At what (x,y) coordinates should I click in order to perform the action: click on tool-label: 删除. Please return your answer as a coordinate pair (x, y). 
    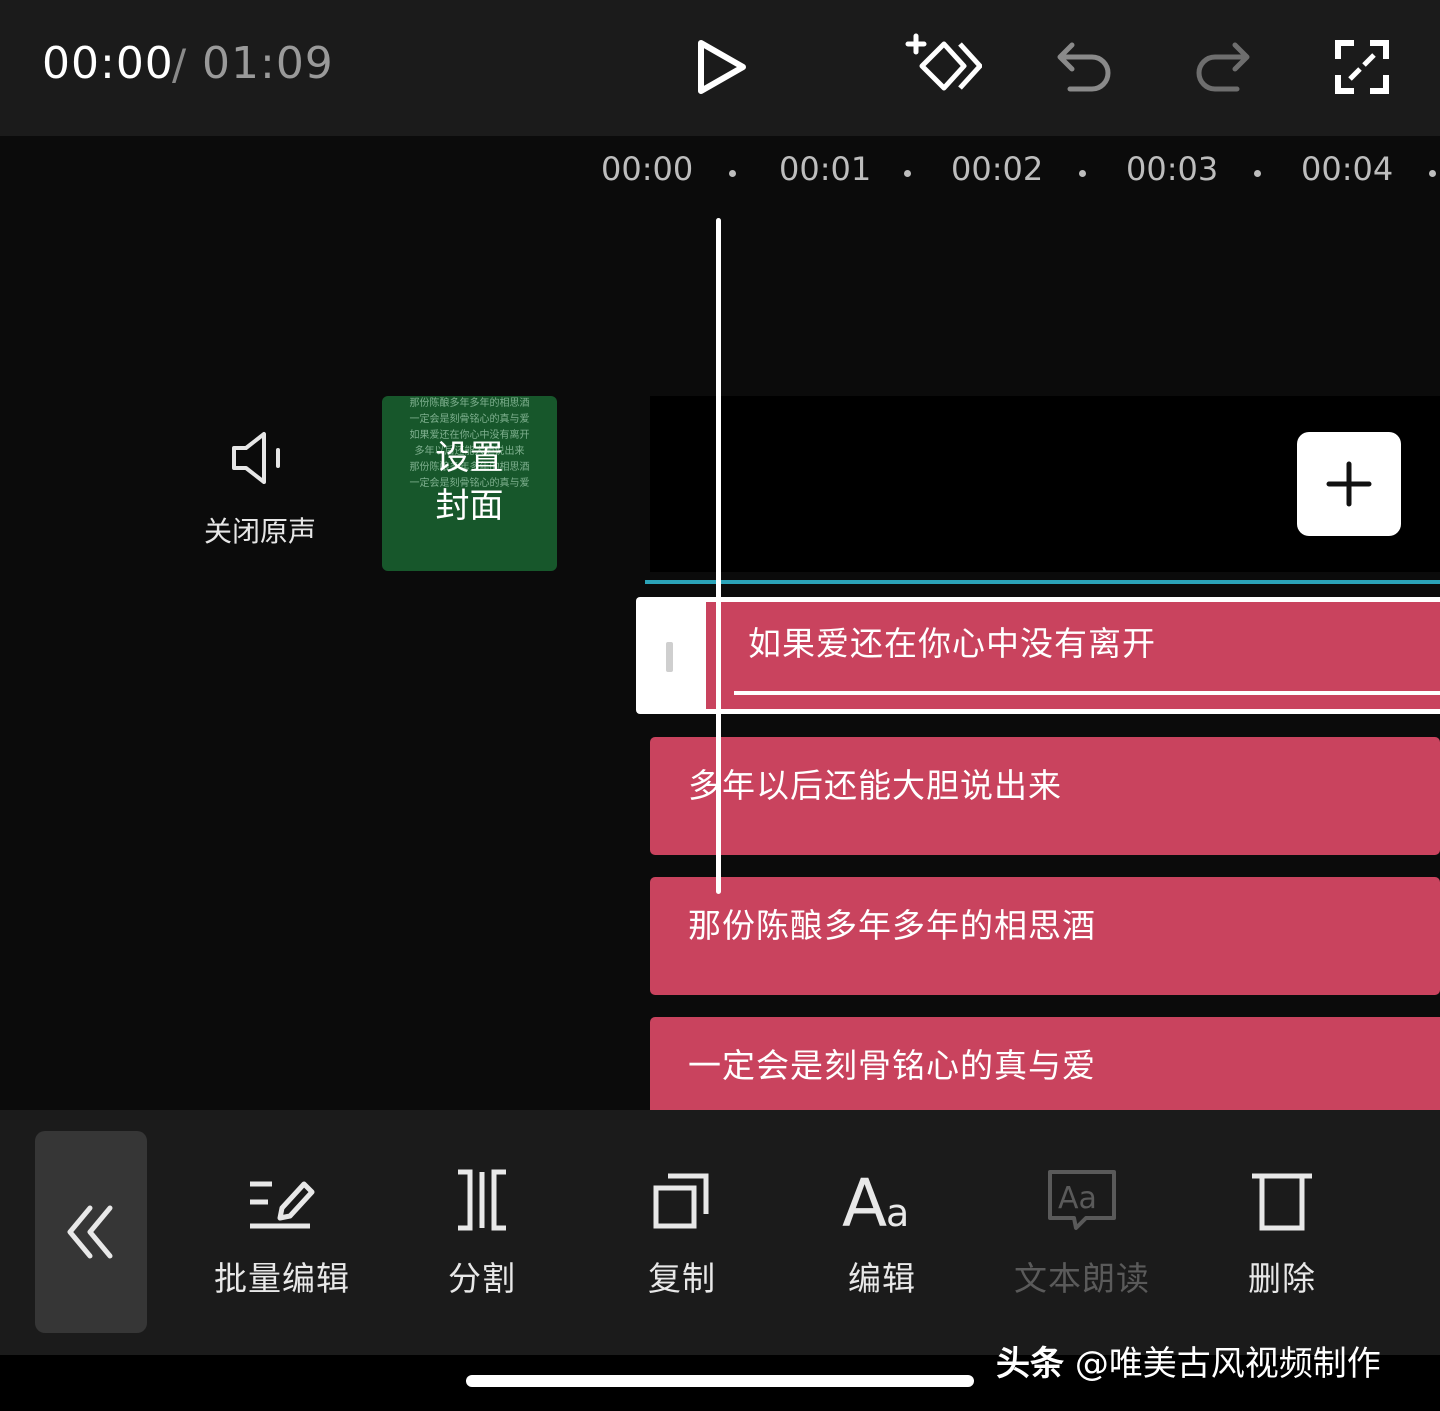
    Looking at the image, I should click on (1282, 1278).